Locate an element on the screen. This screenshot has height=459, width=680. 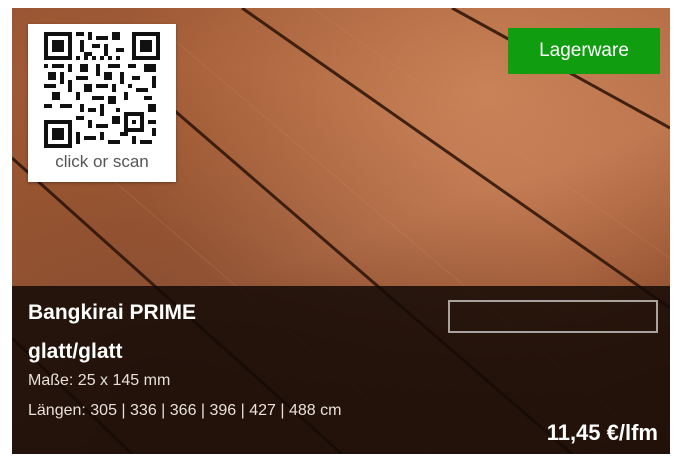
qr-code-box: click or scan is located at coordinates (102, 103).